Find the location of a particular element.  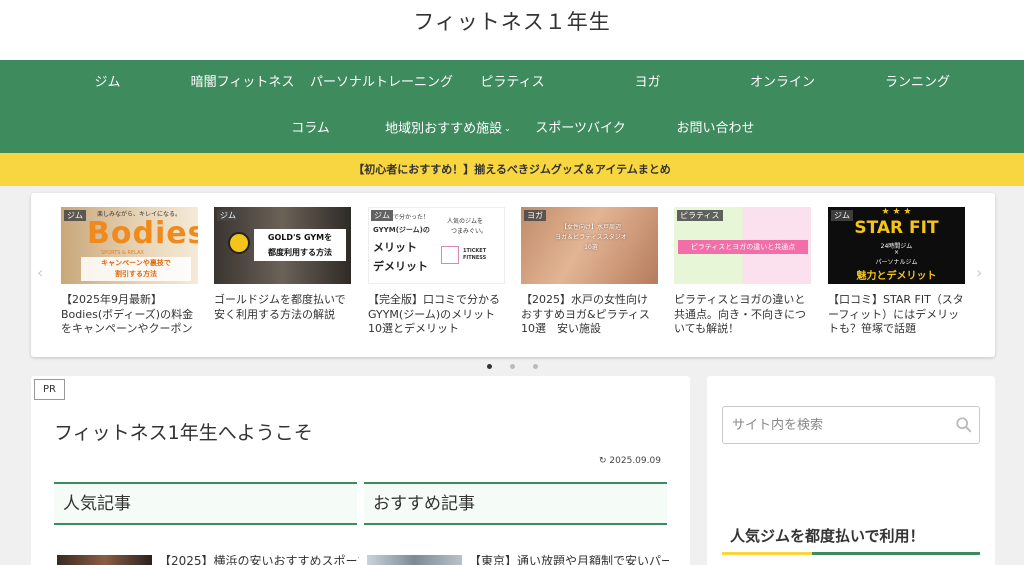

thumb-caption-line2: ヨガ＆ピラティススタジオ is located at coordinates (591, 237).